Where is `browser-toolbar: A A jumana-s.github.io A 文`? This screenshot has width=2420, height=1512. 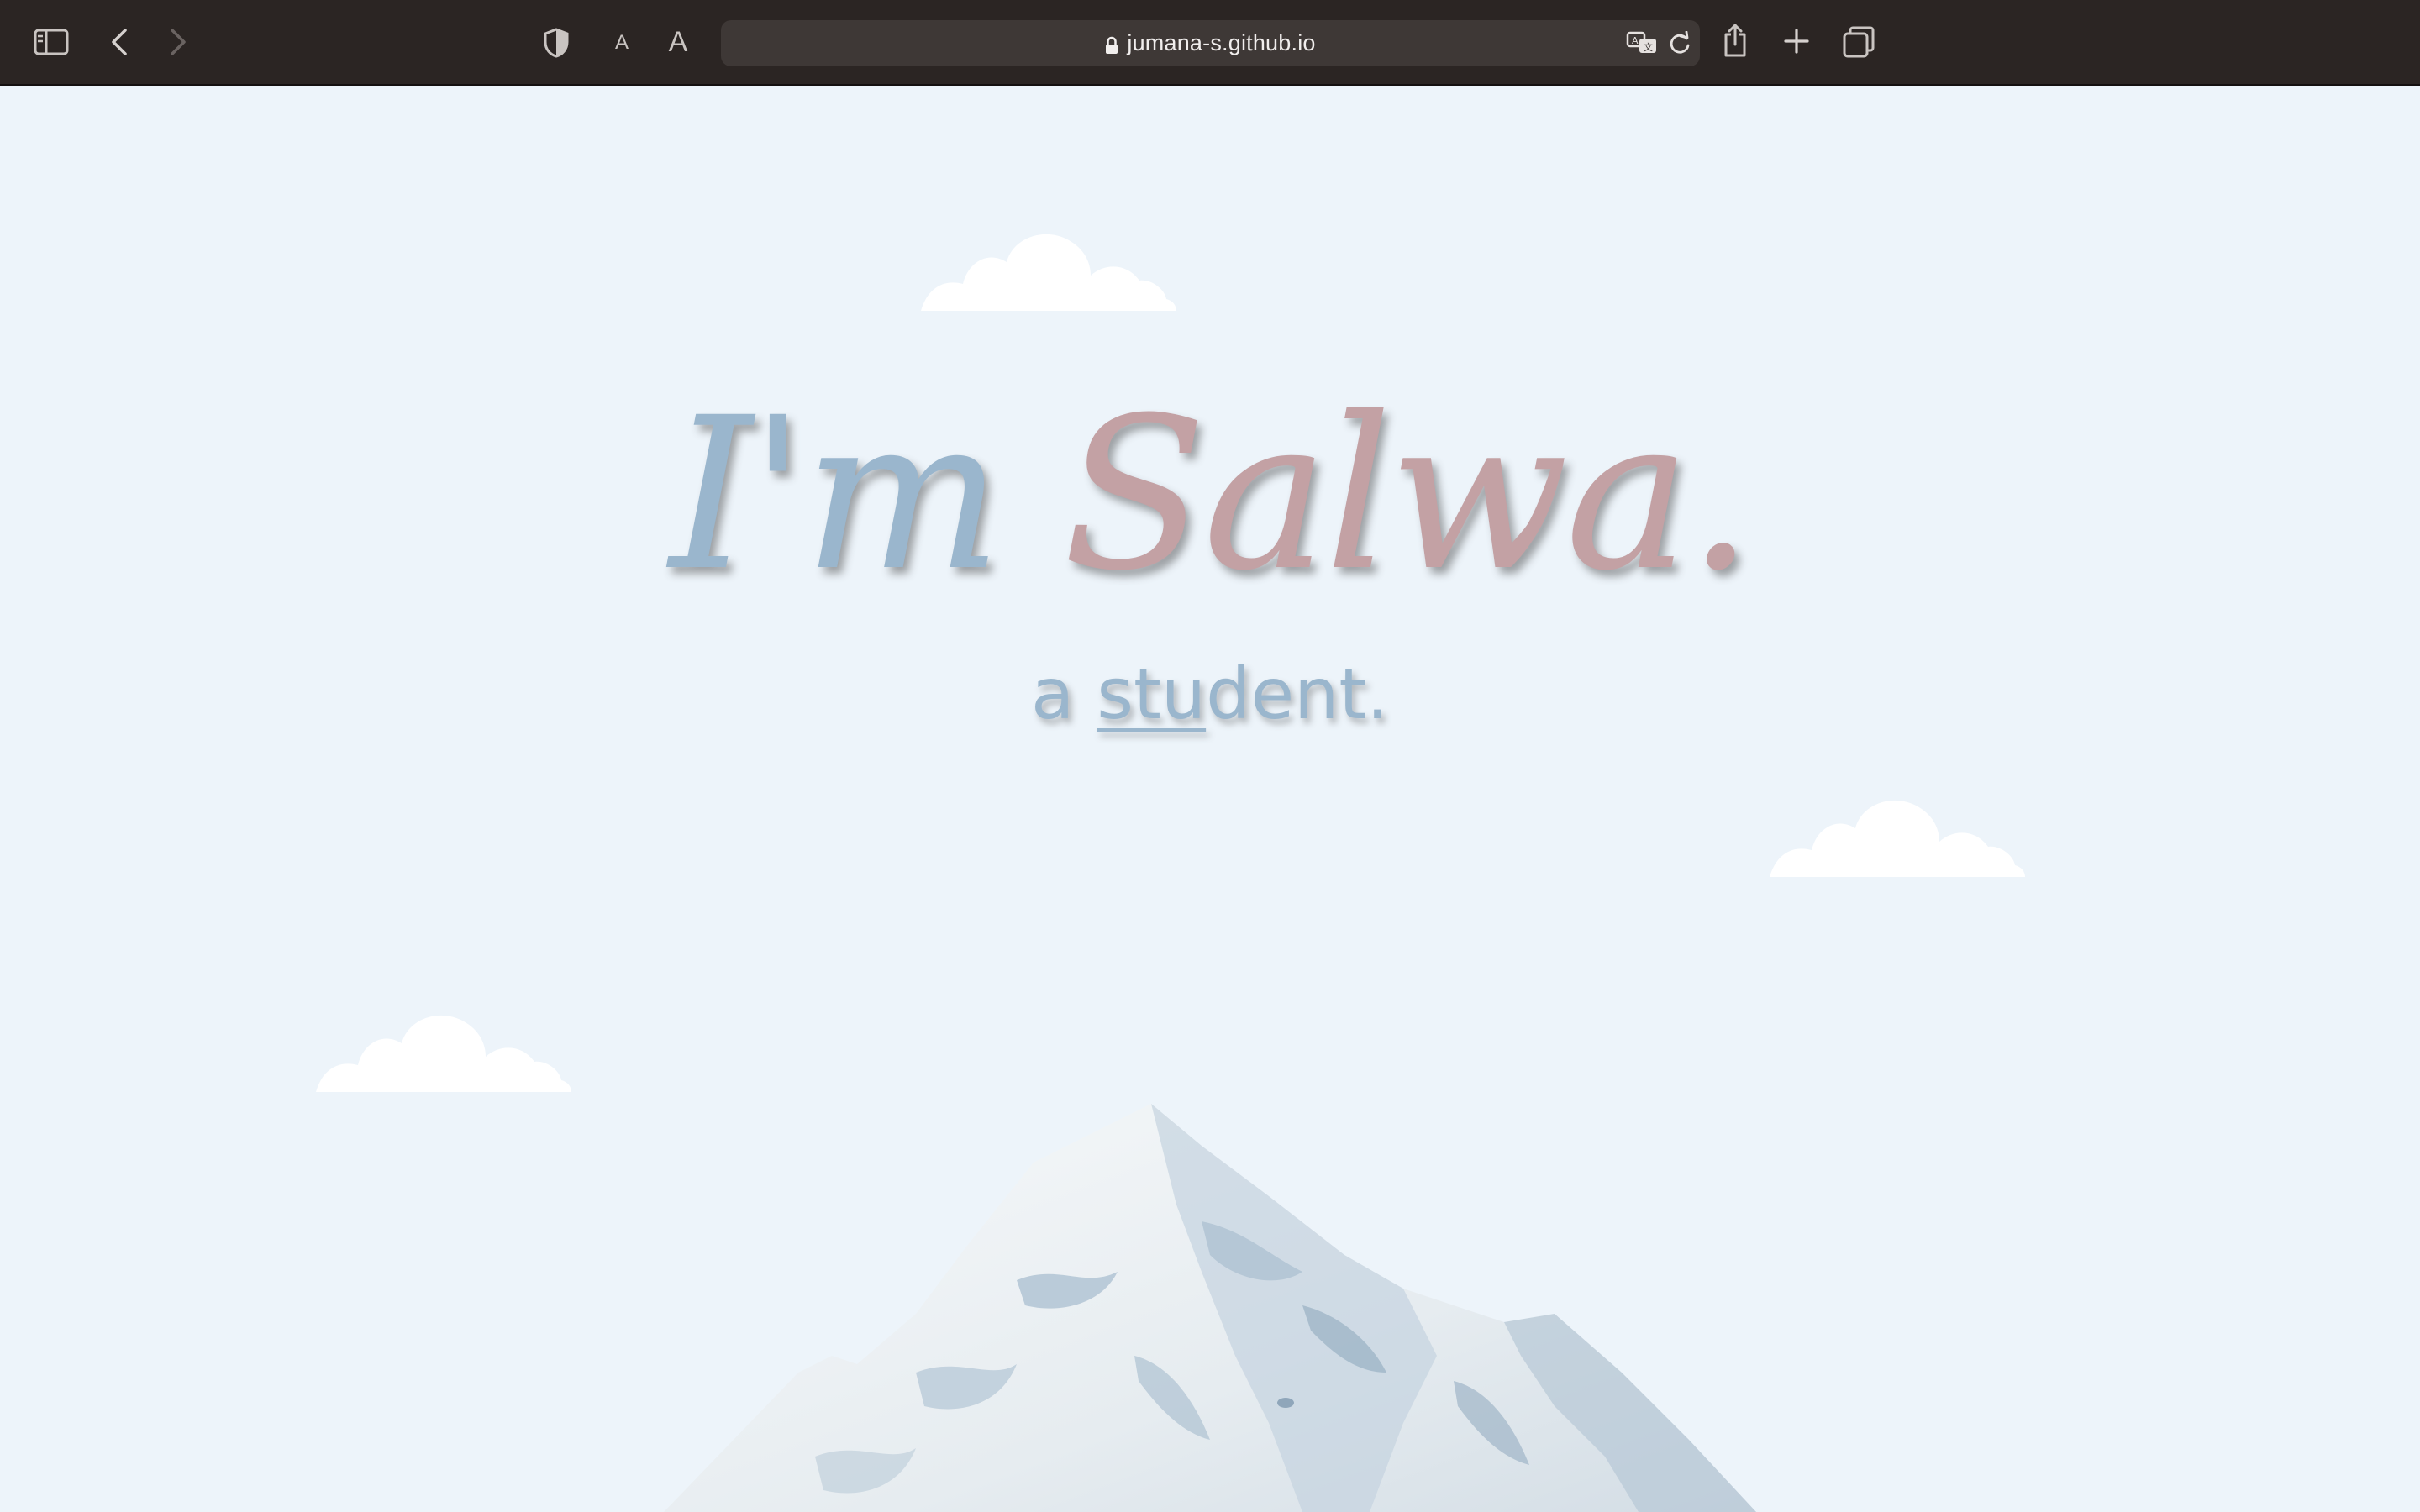 browser-toolbar: A A jumana-s.github.io A 文 is located at coordinates (1210, 43).